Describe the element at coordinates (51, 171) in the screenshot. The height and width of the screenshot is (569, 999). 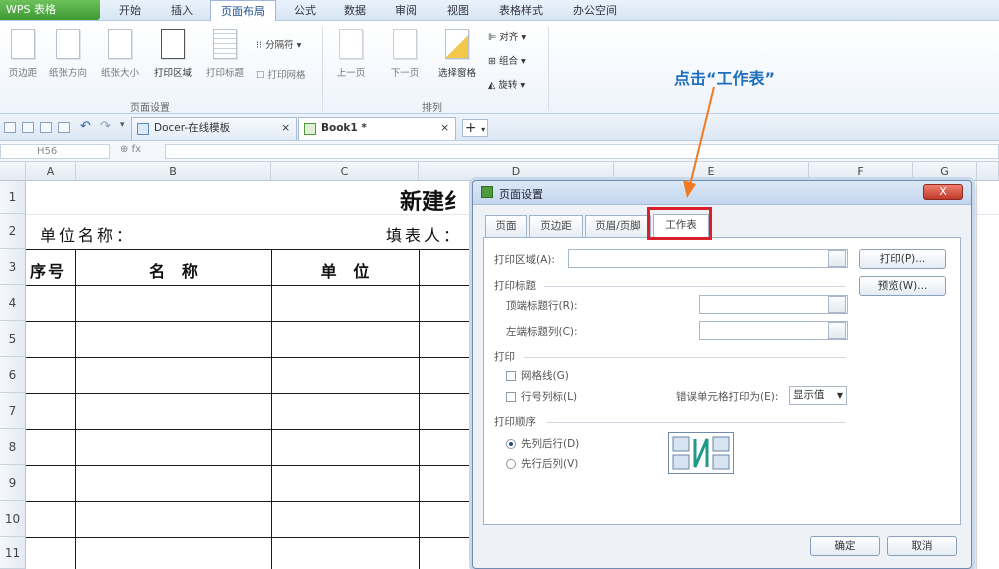
I see `column-header: A` at that location.